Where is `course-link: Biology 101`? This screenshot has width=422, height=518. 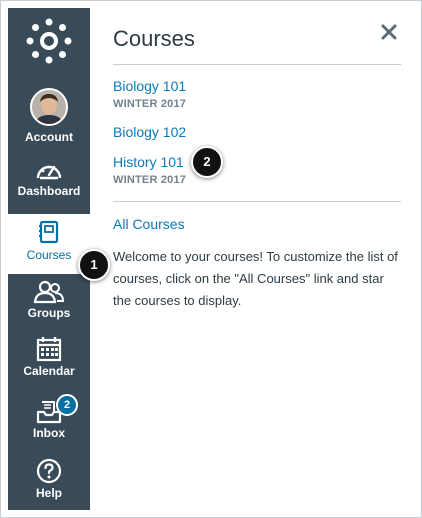 course-link: Biology 101 is located at coordinates (149, 86).